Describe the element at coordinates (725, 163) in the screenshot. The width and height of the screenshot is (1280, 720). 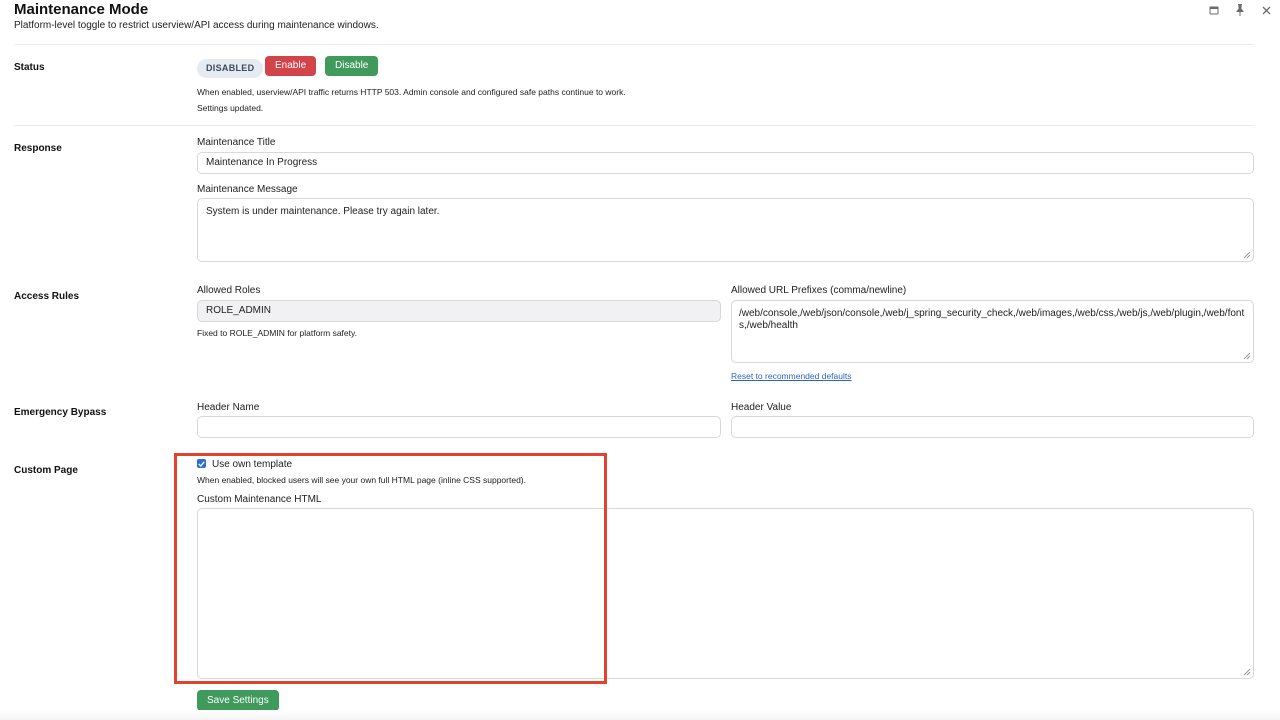
I see `maintenance-title-input: Maintenance In Progress` at that location.